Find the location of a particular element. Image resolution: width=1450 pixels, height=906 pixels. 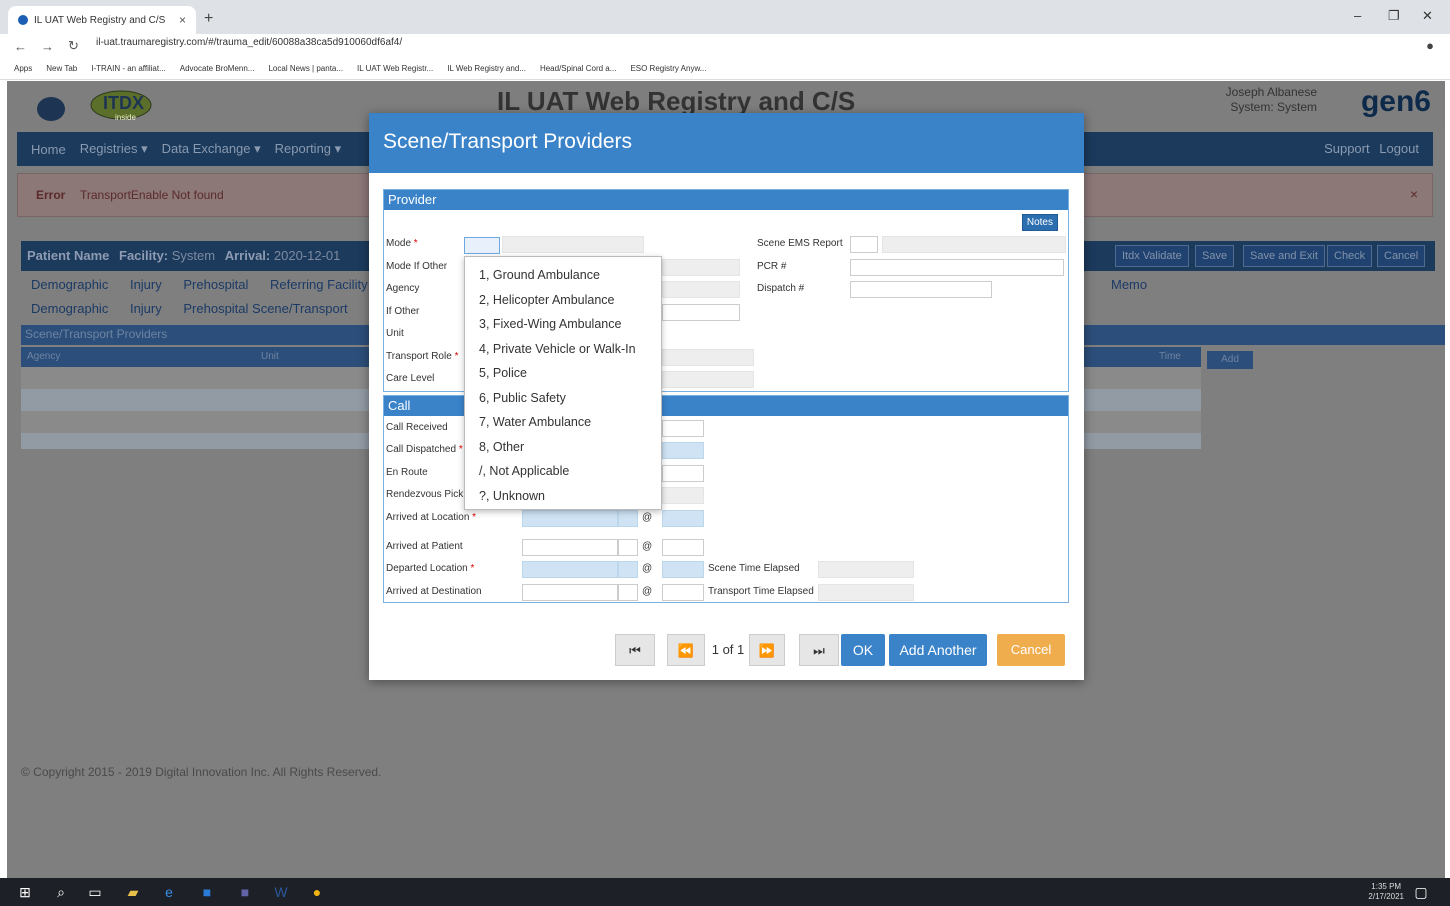

next-page-button: ⏩ is located at coordinates (767, 650).